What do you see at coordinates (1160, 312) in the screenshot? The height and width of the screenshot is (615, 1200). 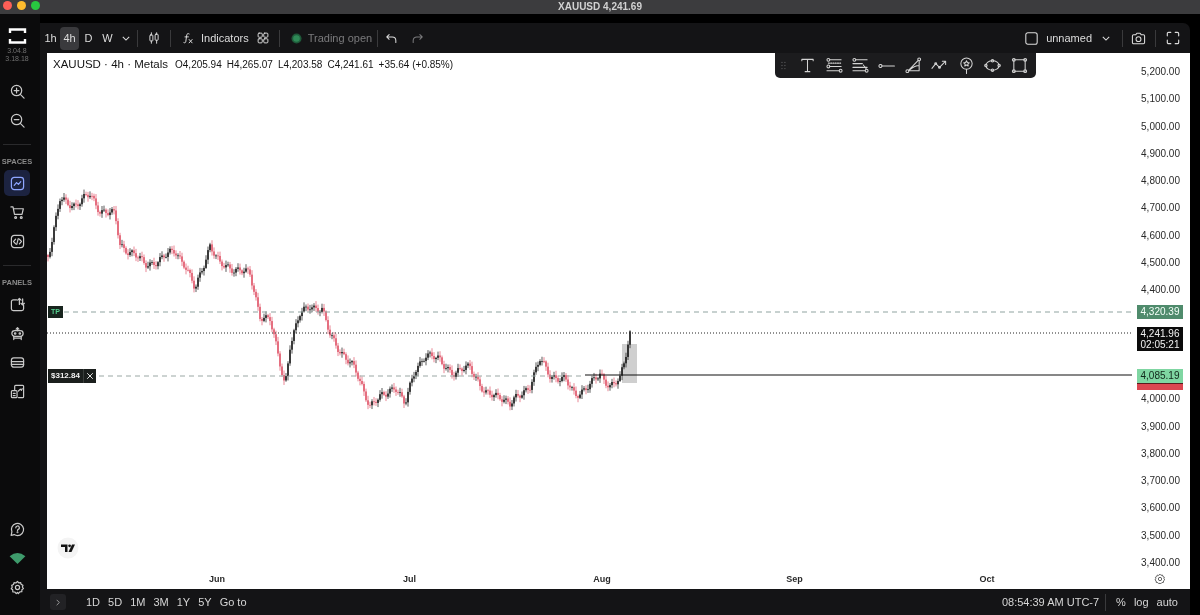 I see `take-profit-price-tag: 4,320.39` at bounding box center [1160, 312].